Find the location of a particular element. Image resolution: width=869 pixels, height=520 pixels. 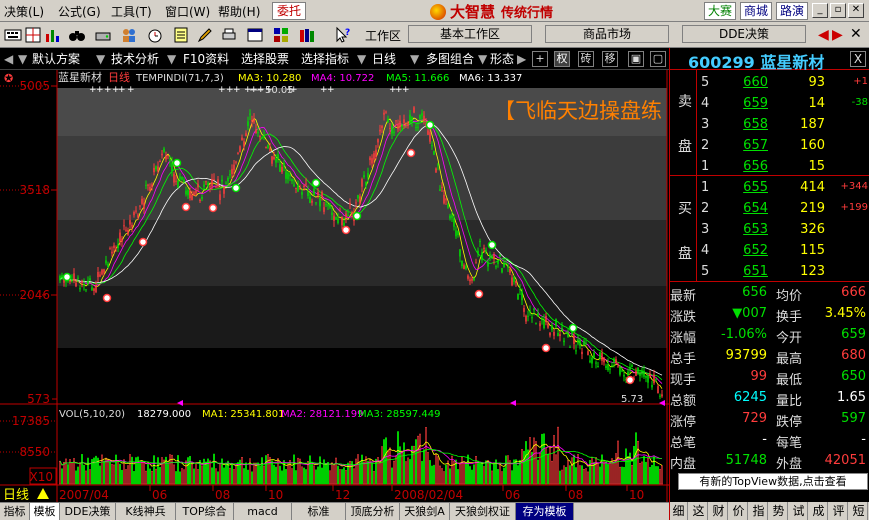

ask-row: 2 657 160 is located at coordinates (769, 146).